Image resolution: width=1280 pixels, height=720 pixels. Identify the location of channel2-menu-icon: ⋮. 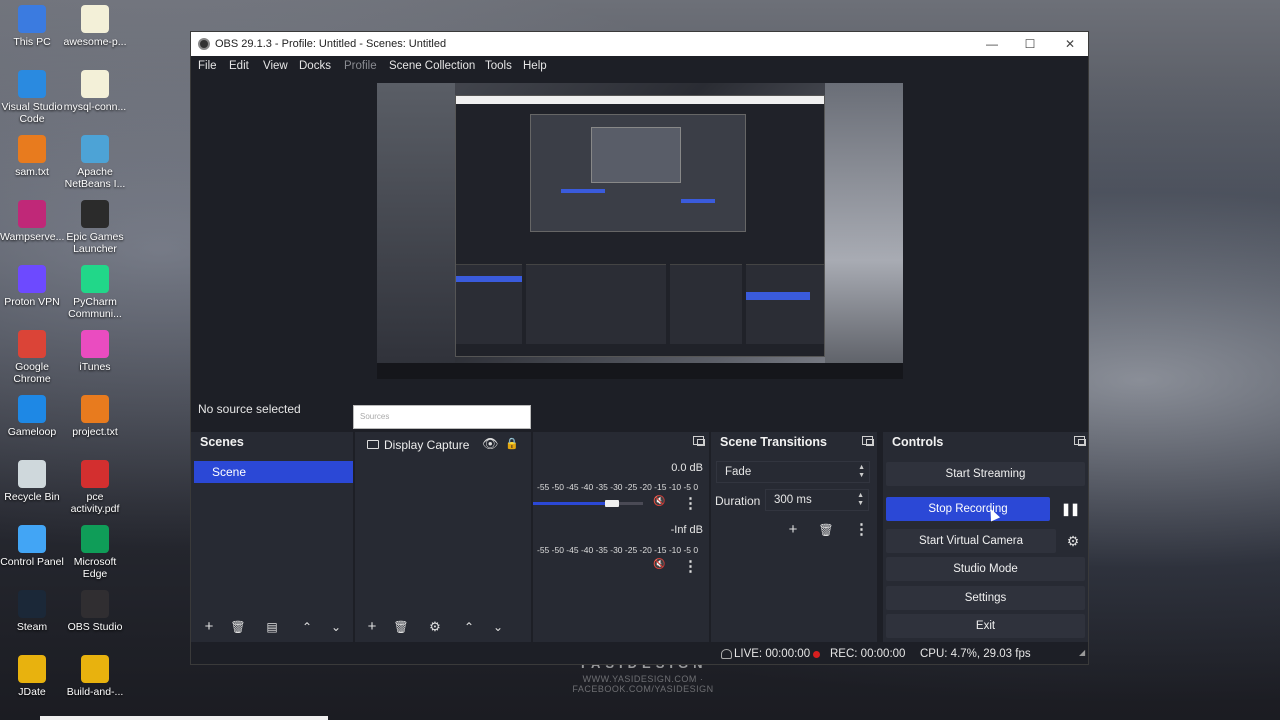
(690, 566).